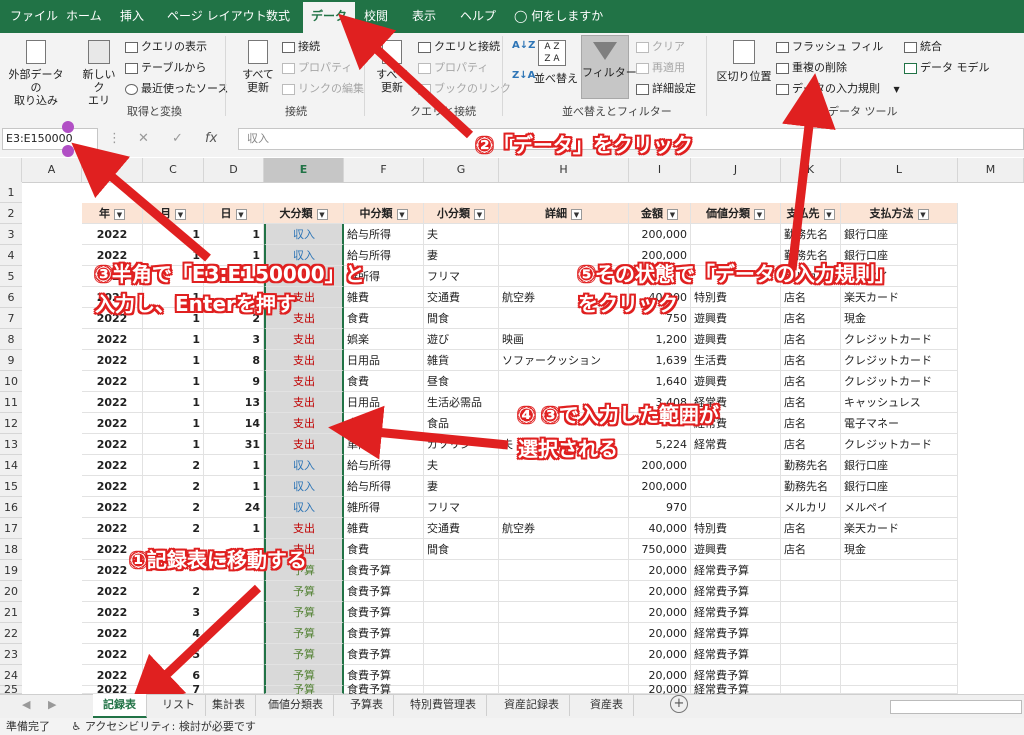 This screenshot has height=735, width=1024. What do you see at coordinates (296, 705) in the screenshot?
I see `sheet-tab: 価値分類表` at bounding box center [296, 705].